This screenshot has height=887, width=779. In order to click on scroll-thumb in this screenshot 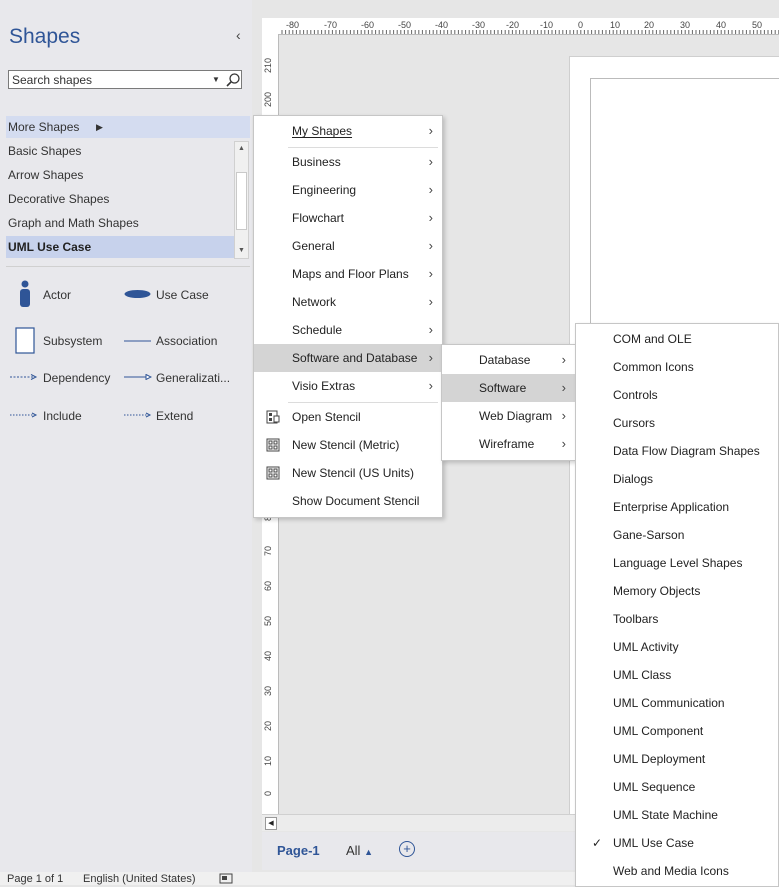, I will do `click(241, 201)`.